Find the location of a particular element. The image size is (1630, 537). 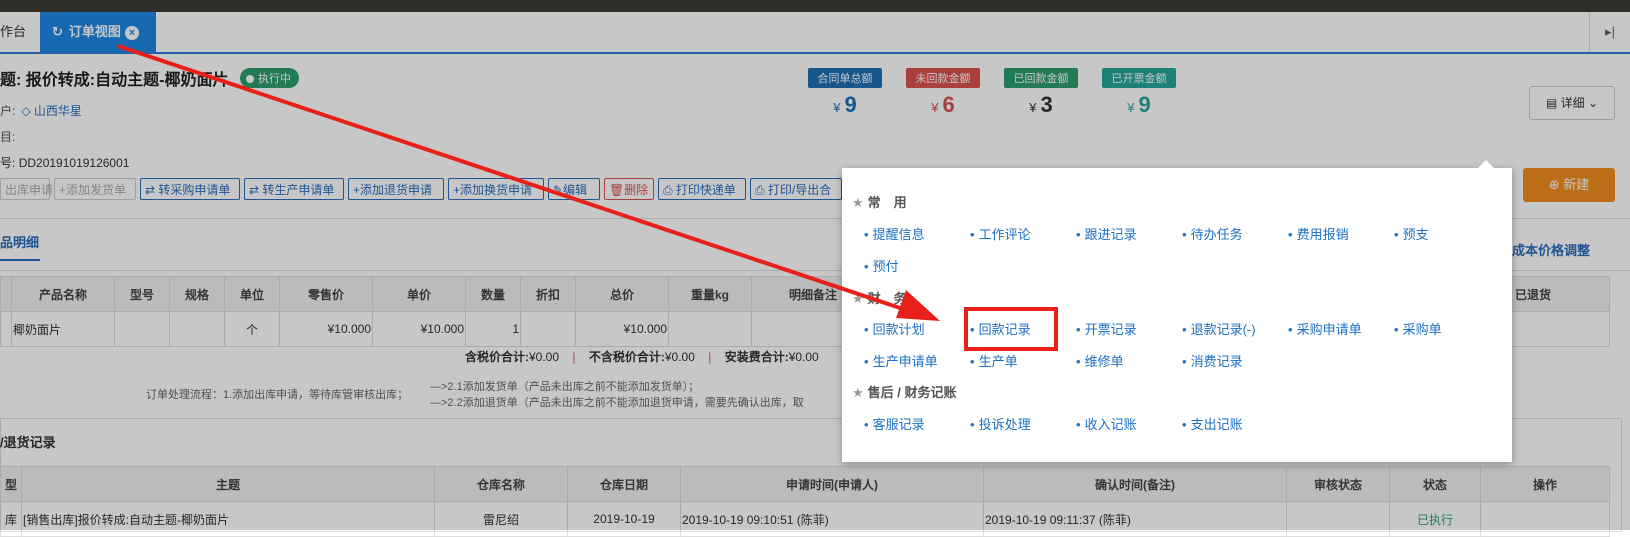

arrow-head is located at coordinates (918, 305).